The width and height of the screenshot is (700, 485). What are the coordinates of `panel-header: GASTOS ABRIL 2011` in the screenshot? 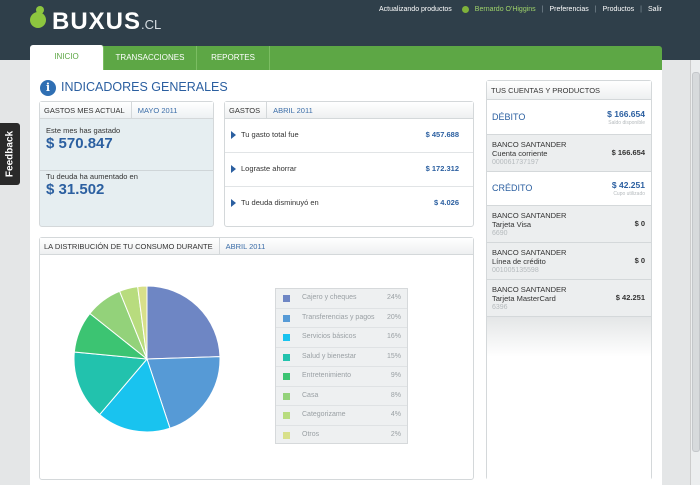 It's located at (349, 110).